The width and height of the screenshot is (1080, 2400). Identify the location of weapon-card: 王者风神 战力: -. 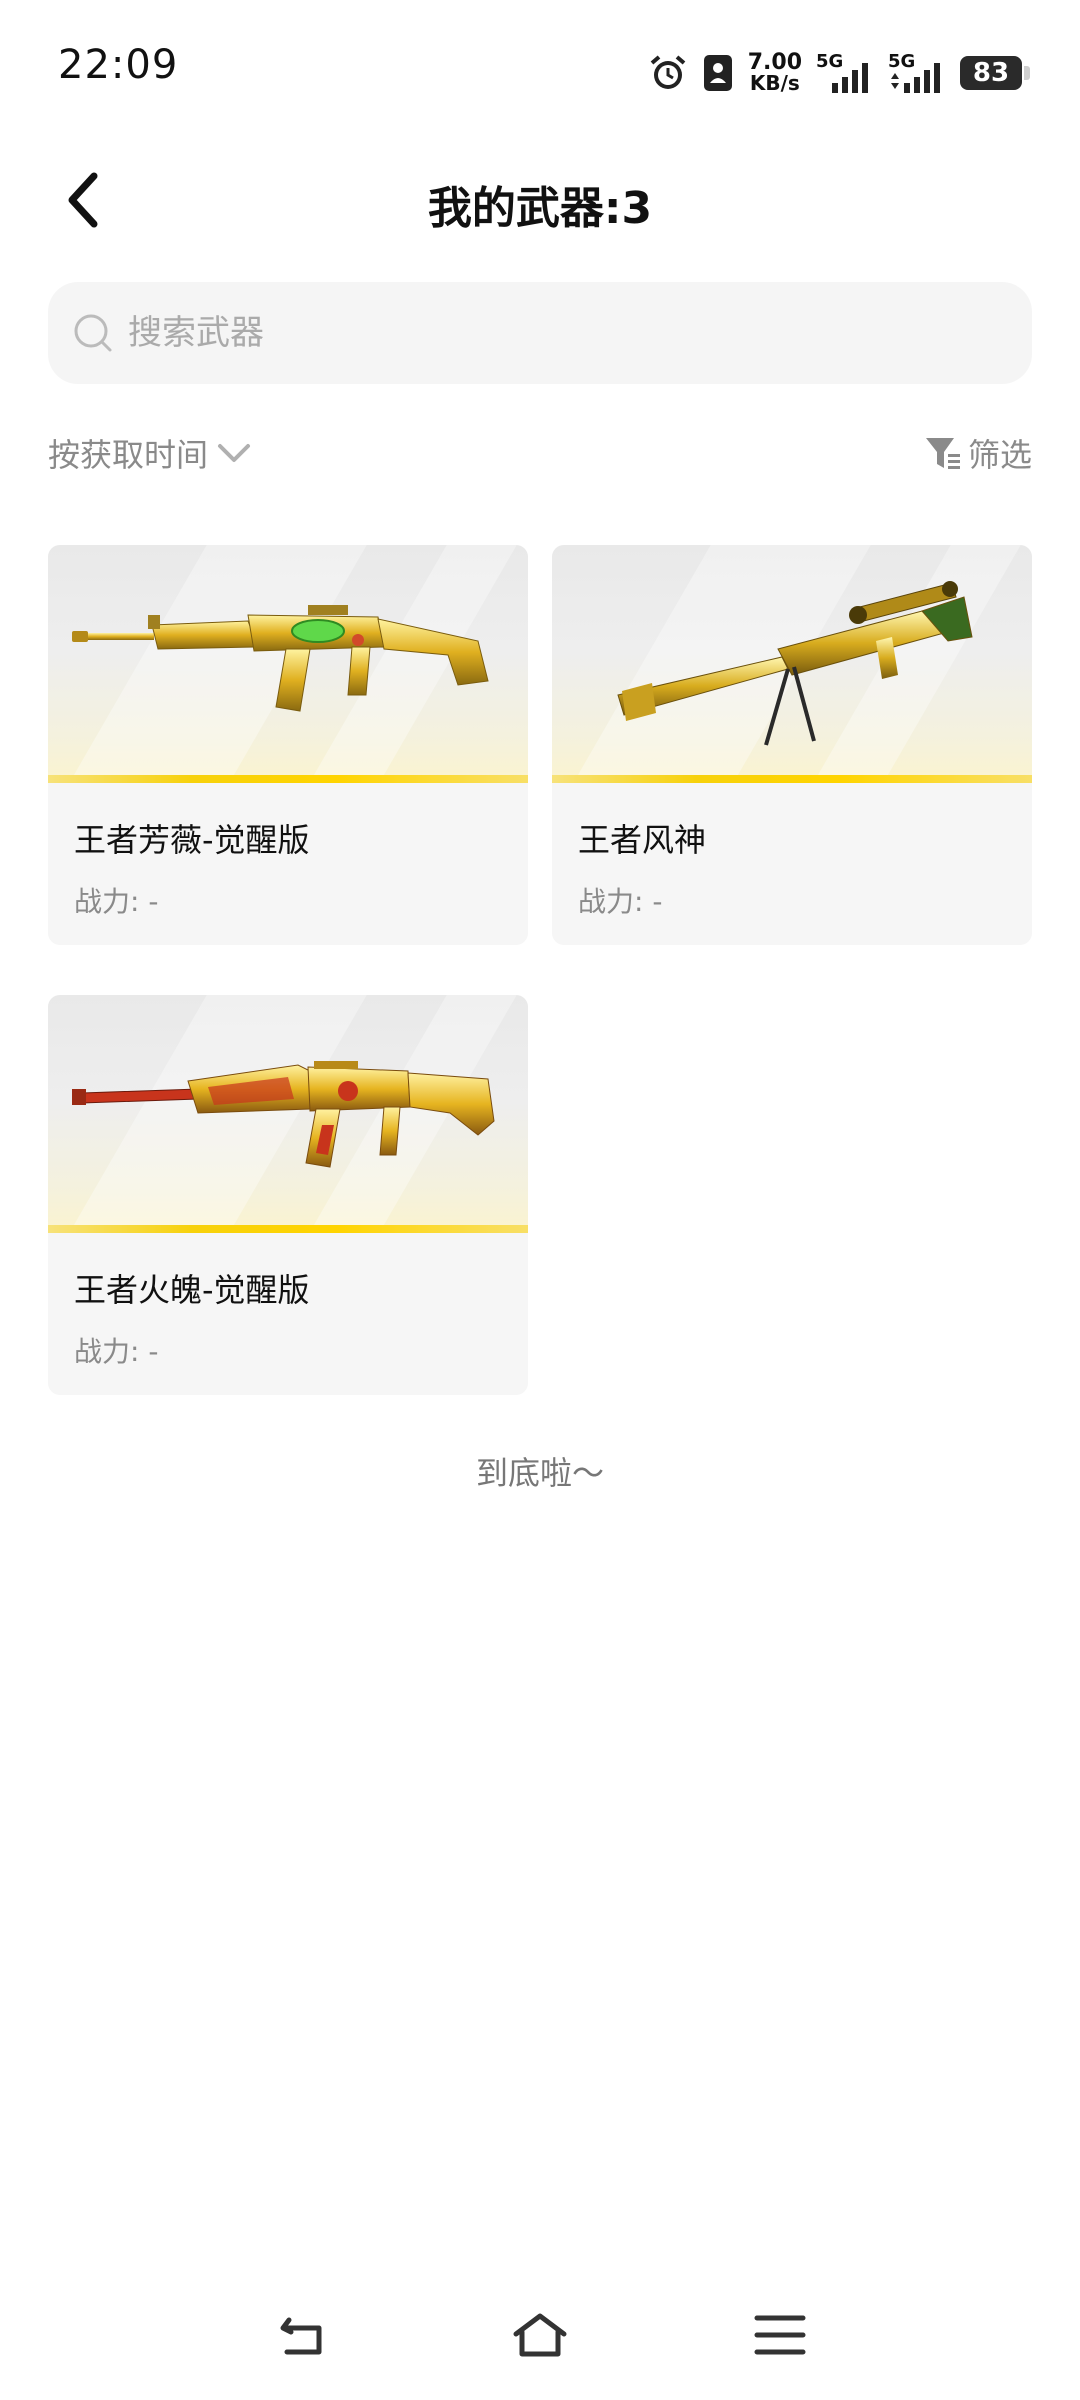
(792, 745).